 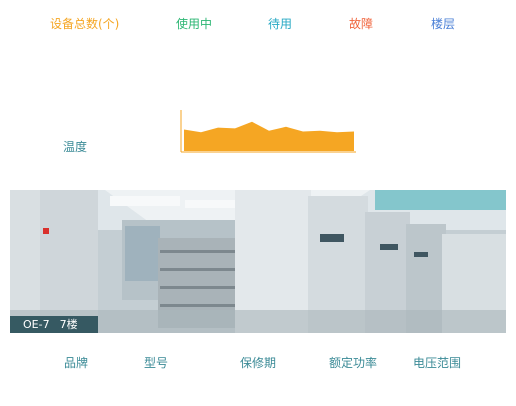 What do you see at coordinates (85, 24) in the screenshot?
I see `stat-total-devices: 设备总数(个)` at bounding box center [85, 24].